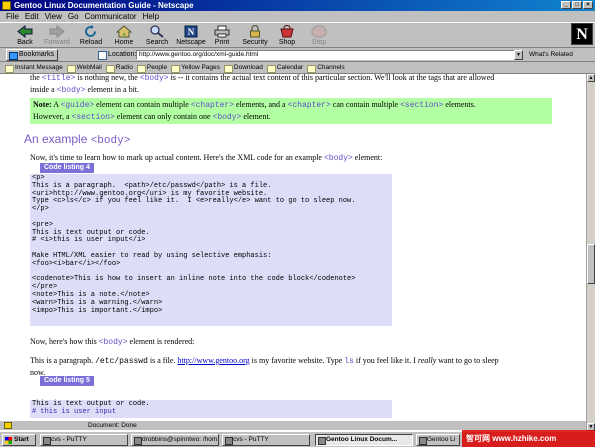 The image size is (595, 447). I want to click on personal-item-calendar: Calendar, so click(286, 67).